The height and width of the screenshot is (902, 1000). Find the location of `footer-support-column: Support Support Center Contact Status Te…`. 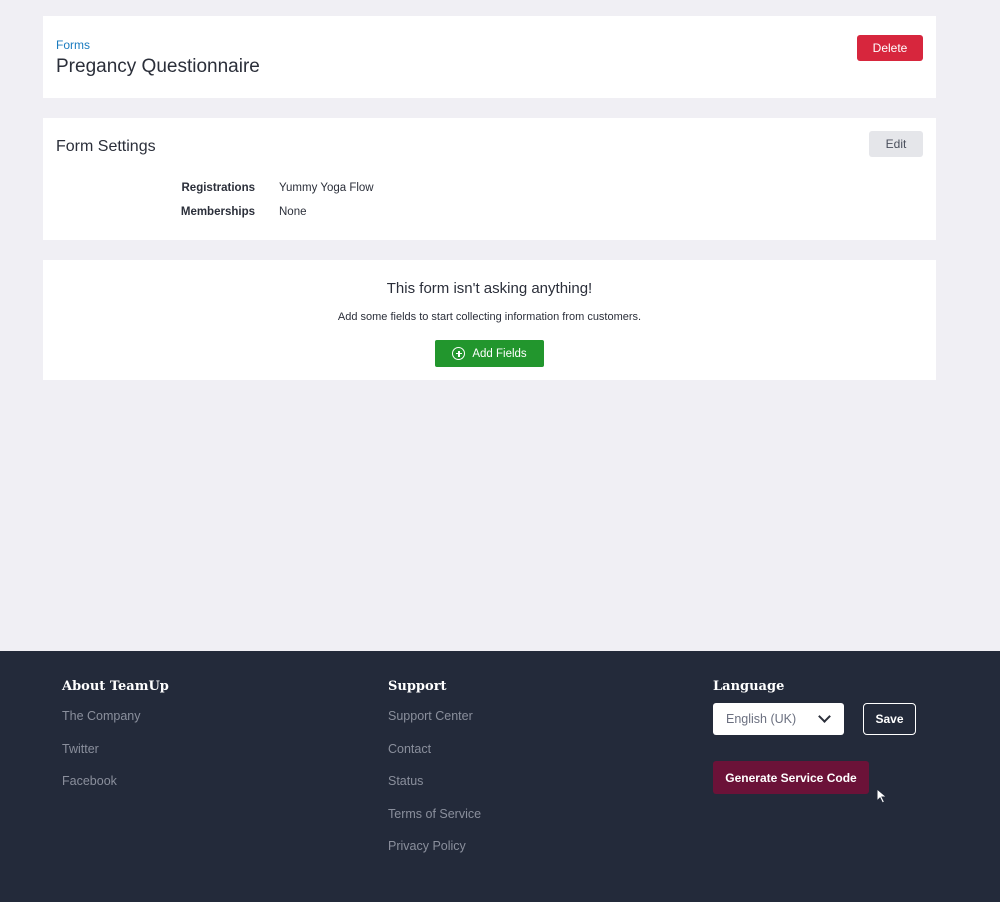

footer-support-column: Support Support Center Contact Status Te… is located at coordinates (434, 775).